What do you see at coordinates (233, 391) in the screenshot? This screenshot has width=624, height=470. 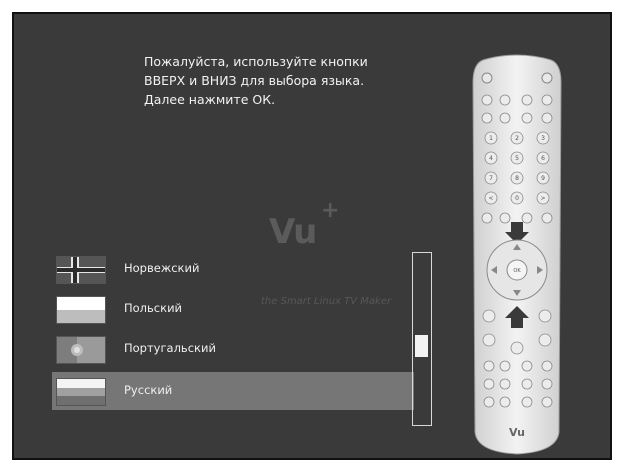 I see `language-item-russian: Русский` at bounding box center [233, 391].